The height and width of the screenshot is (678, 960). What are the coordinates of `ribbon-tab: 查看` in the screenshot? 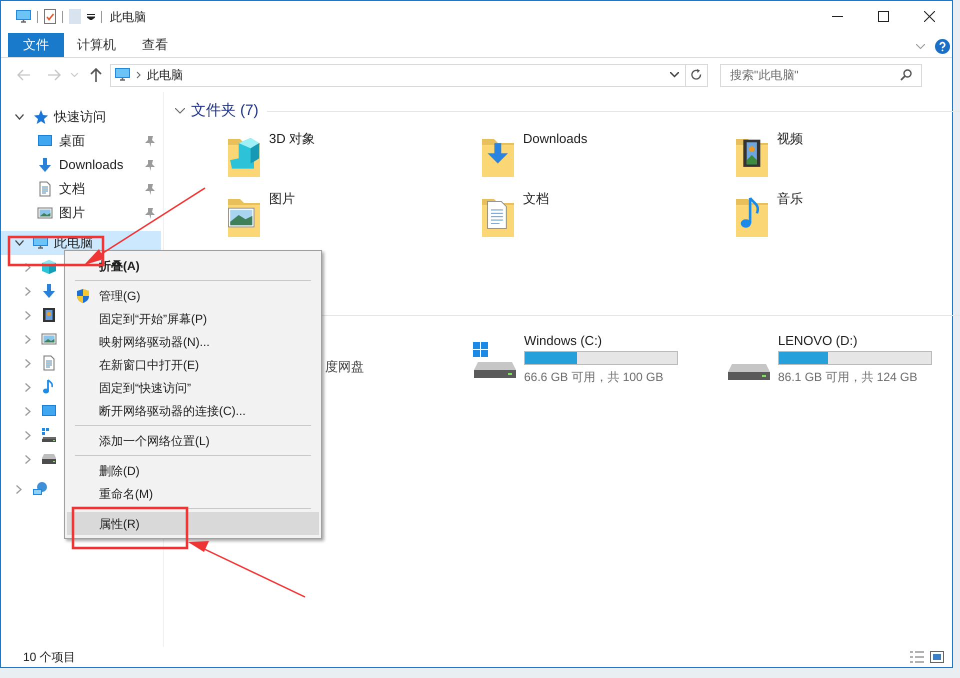 It's located at (155, 45).